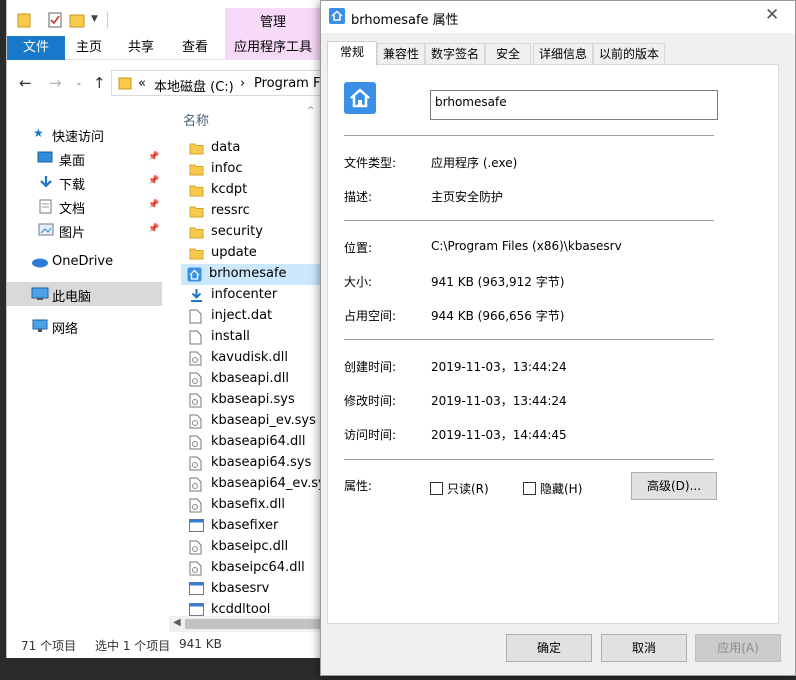 The image size is (796, 680). What do you see at coordinates (256, 253) in the screenshot?
I see `file-row: update` at bounding box center [256, 253].